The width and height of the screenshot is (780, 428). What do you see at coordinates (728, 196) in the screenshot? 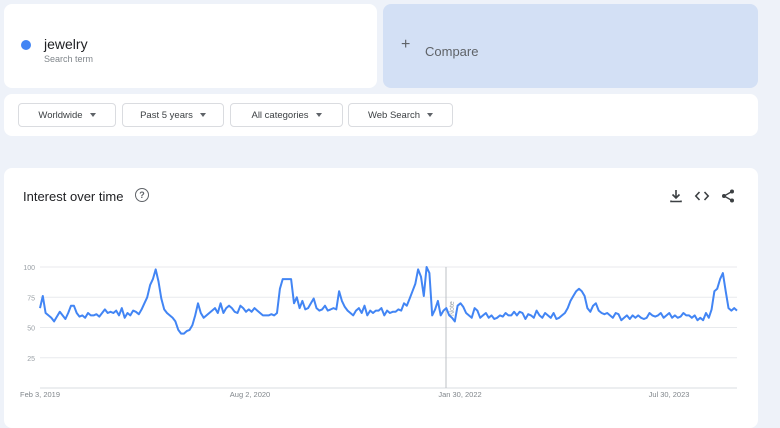
I see `share-icon` at bounding box center [728, 196].